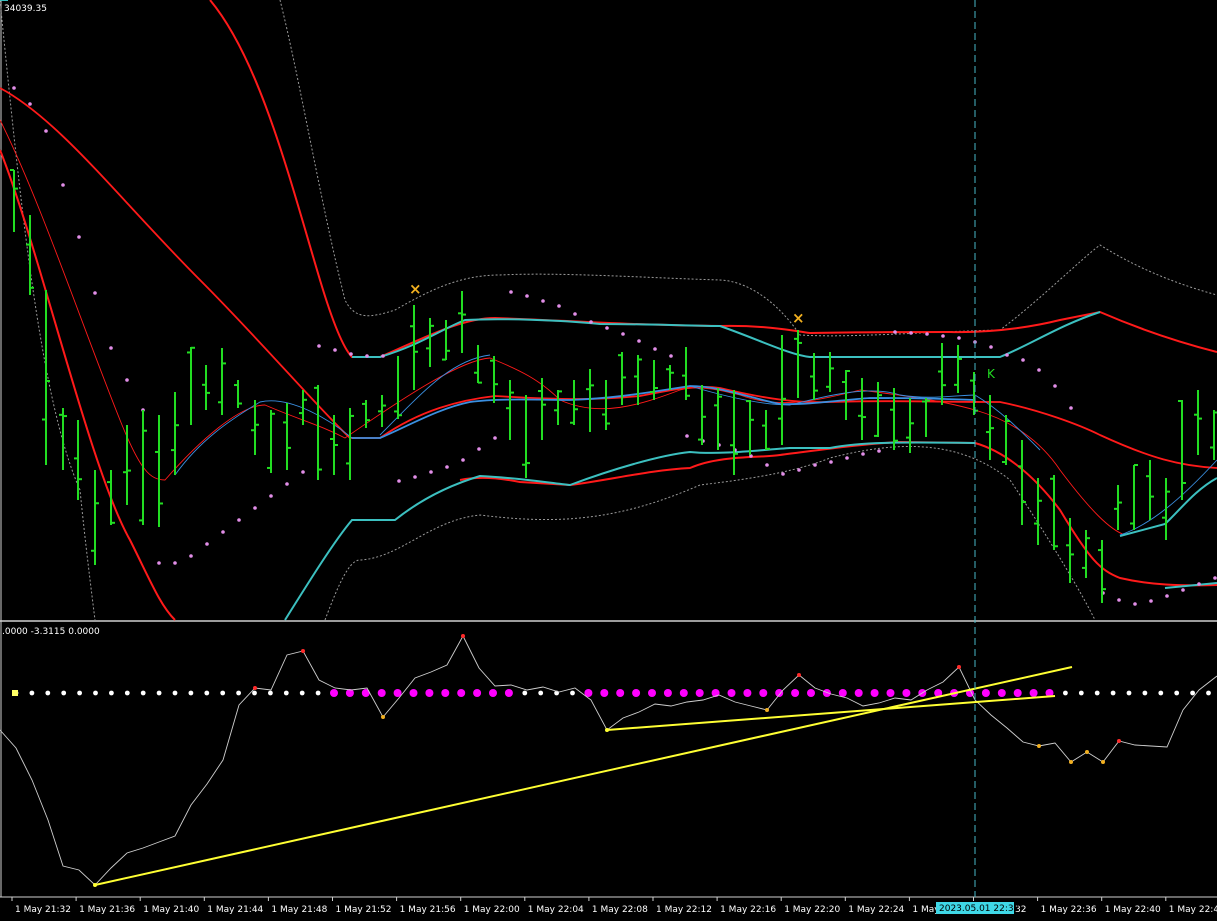 The image size is (1217, 921). I want to click on time-axis-label: 1 May 21:44, so click(235, 910).